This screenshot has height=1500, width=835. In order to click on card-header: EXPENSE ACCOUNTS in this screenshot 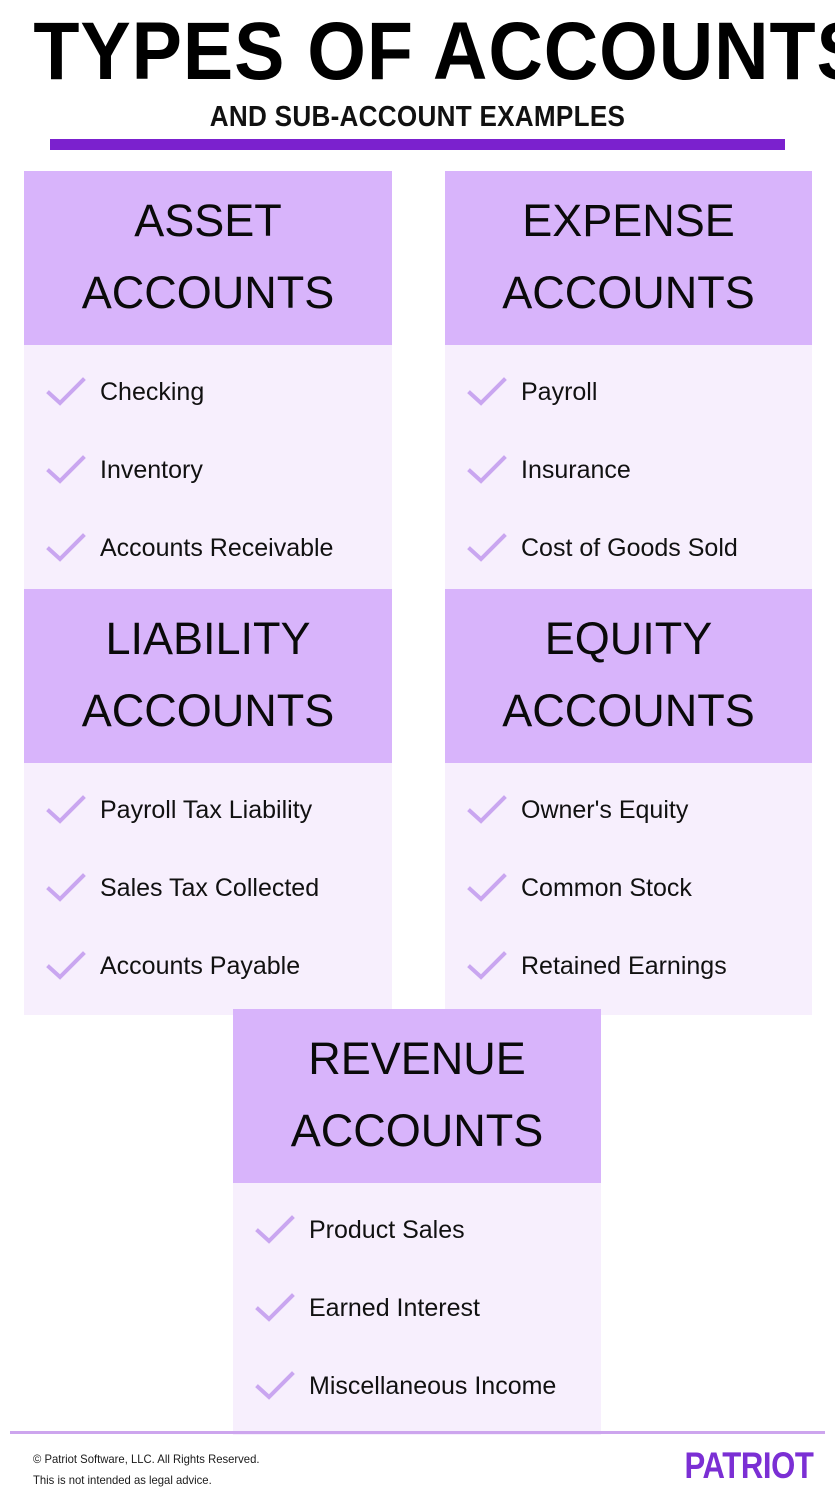, I will do `click(628, 258)`.